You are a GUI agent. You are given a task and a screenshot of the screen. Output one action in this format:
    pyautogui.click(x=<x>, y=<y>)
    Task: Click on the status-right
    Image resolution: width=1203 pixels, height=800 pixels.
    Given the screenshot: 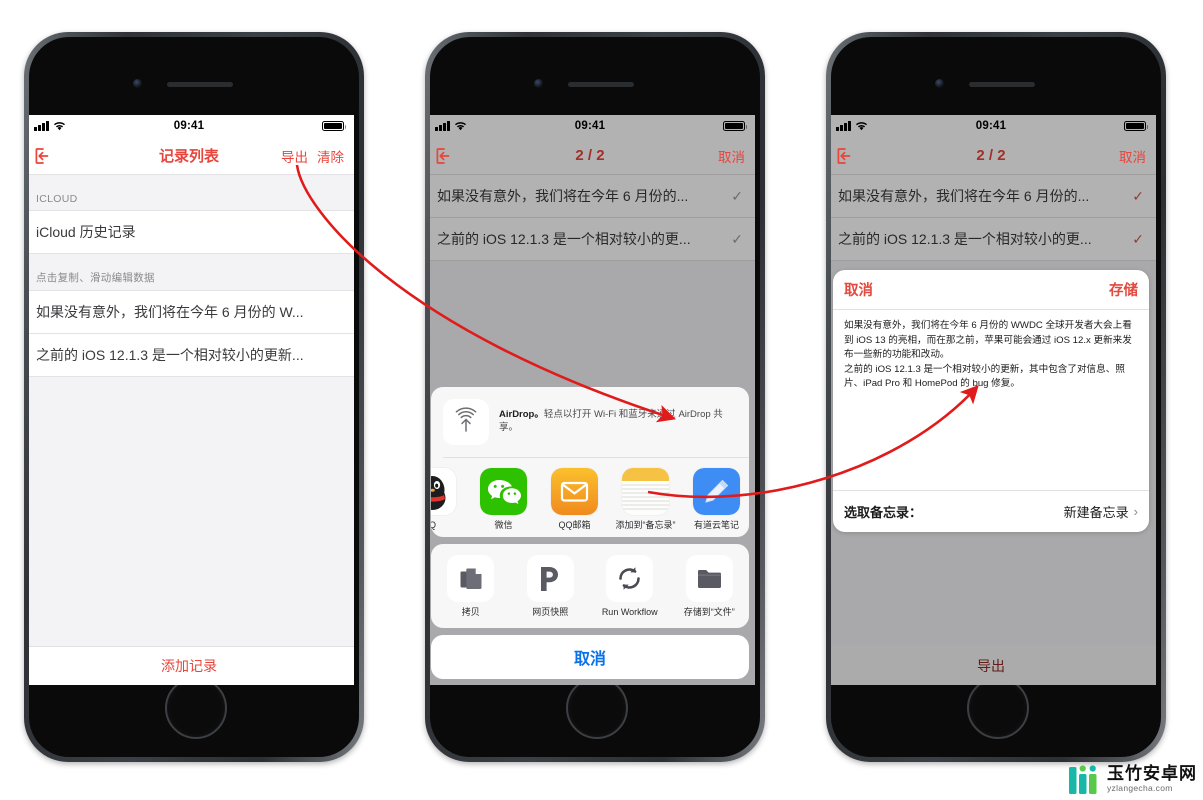 What is the action you would take?
    pyautogui.click(x=334, y=126)
    